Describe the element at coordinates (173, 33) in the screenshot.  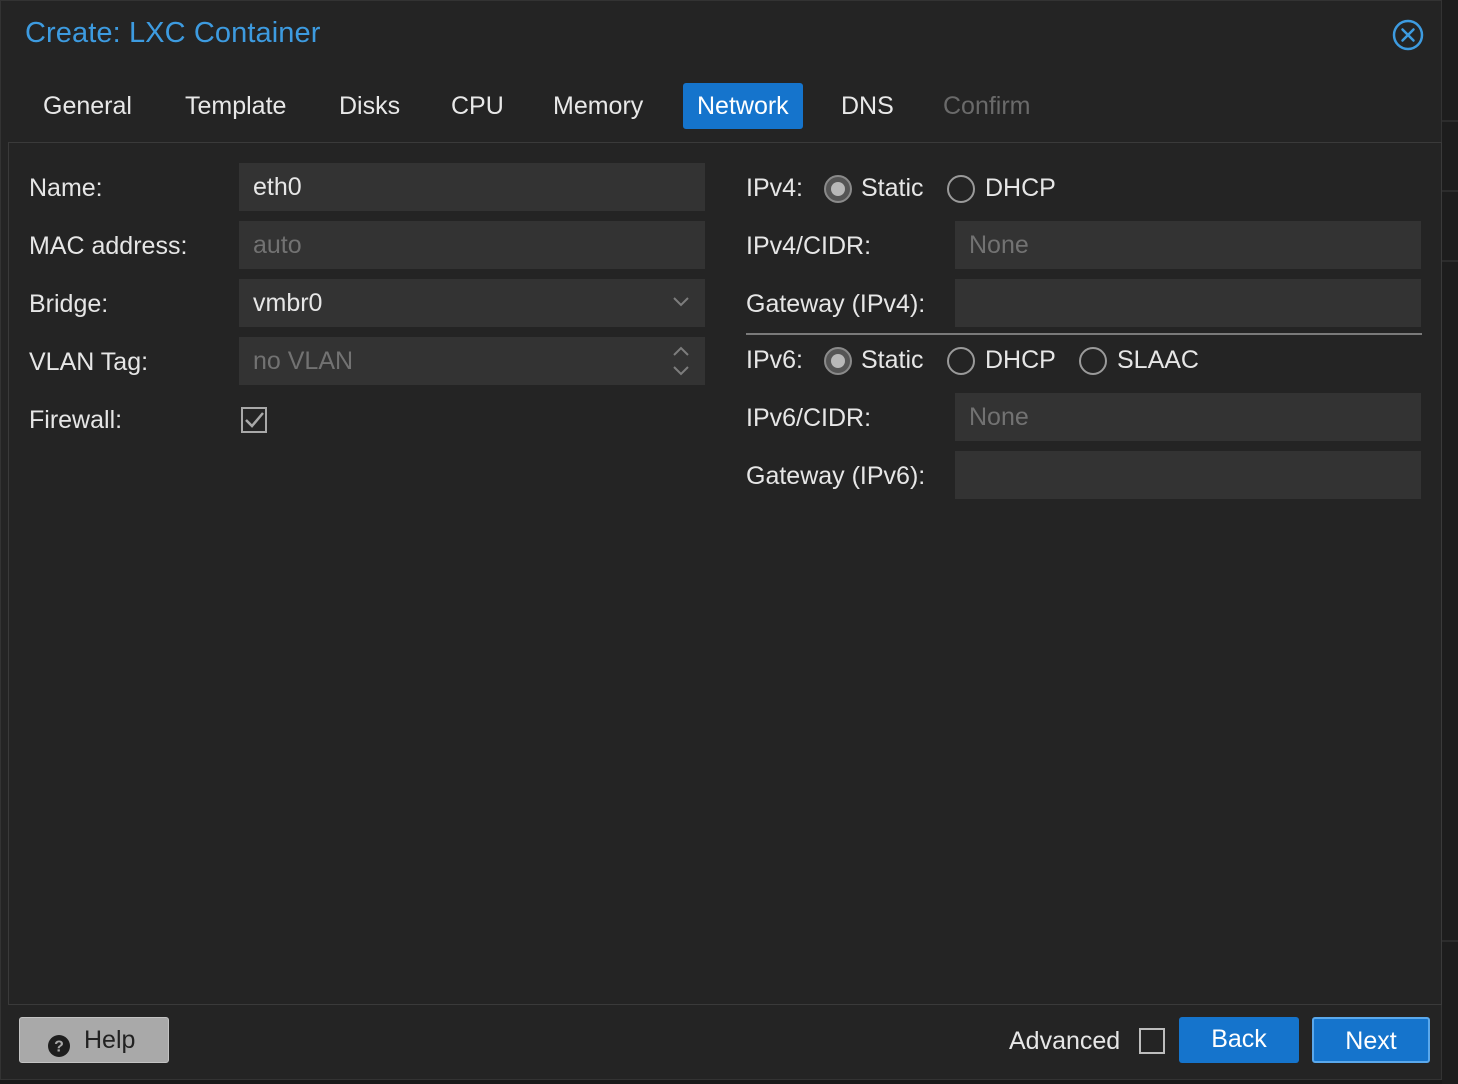
I see `dialog-title: Create: LXC Container` at that location.